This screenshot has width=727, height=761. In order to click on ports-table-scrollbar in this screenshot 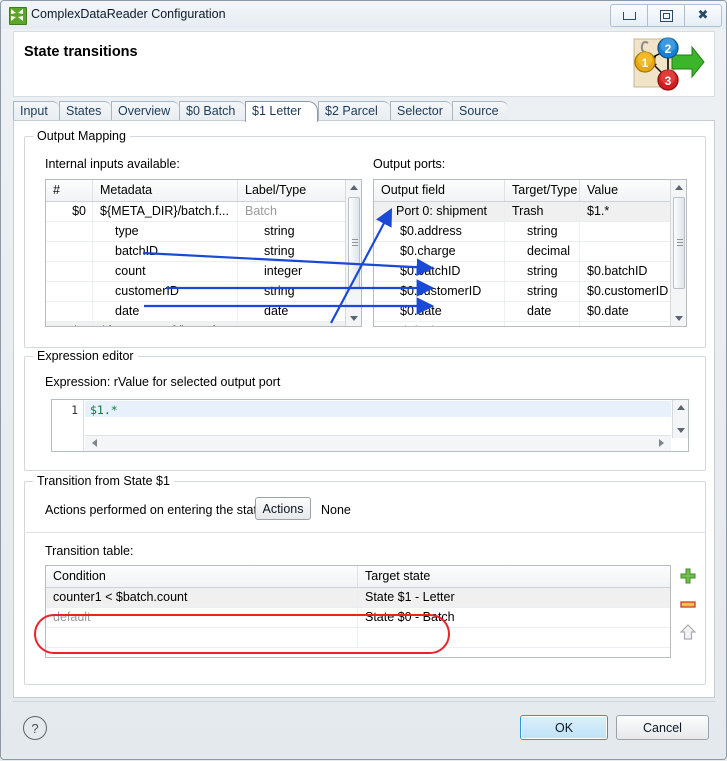, I will do `click(678, 253)`.